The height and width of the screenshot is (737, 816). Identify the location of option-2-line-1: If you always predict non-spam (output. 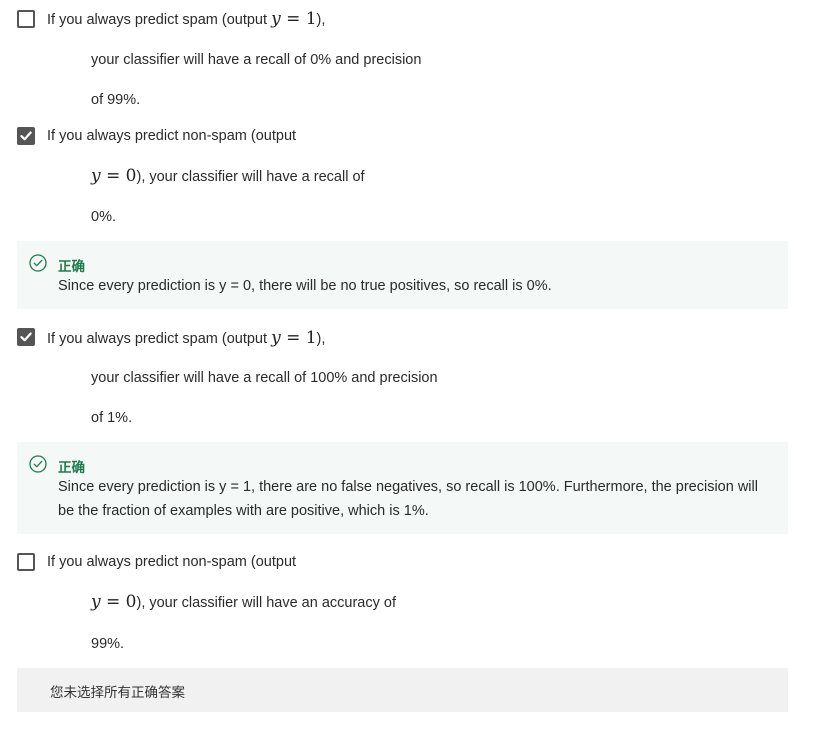
(172, 136).